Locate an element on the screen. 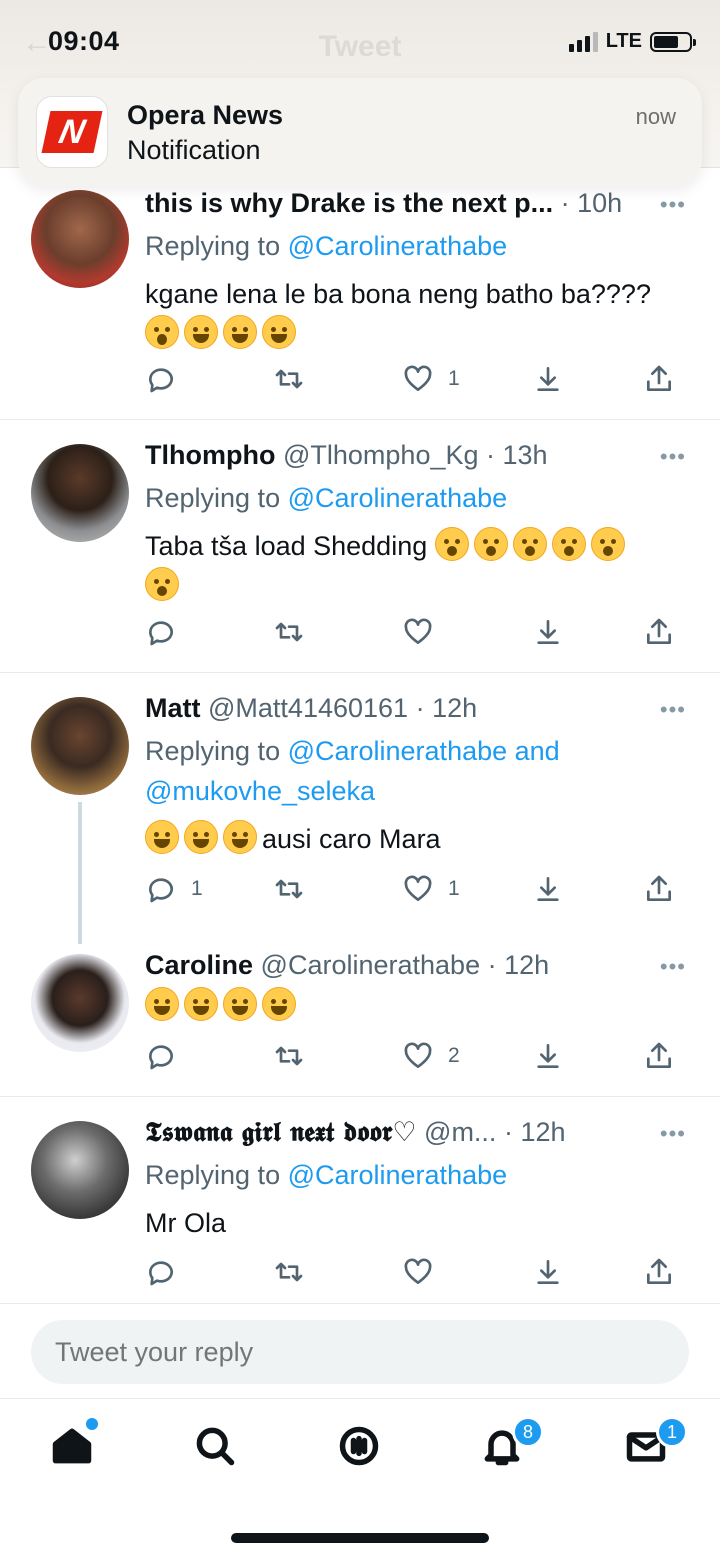  tweet: Caroline @Carolinerathabe · 12h ••• 2 is located at coordinates (360, 1013).